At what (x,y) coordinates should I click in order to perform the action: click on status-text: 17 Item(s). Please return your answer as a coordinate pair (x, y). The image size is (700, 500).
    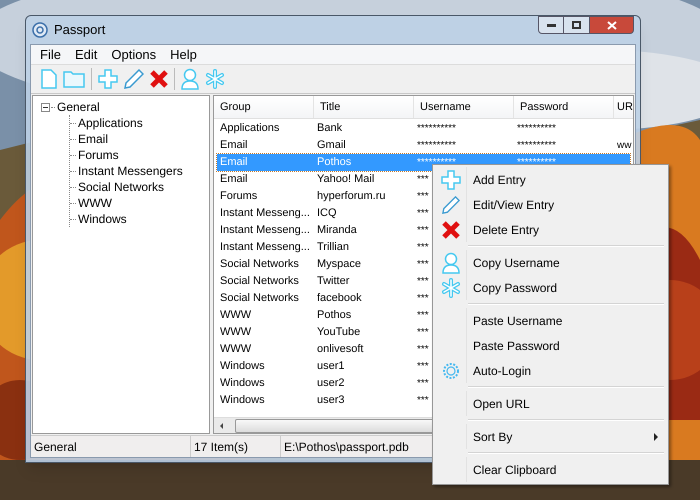
    Looking at the image, I should click on (236, 446).